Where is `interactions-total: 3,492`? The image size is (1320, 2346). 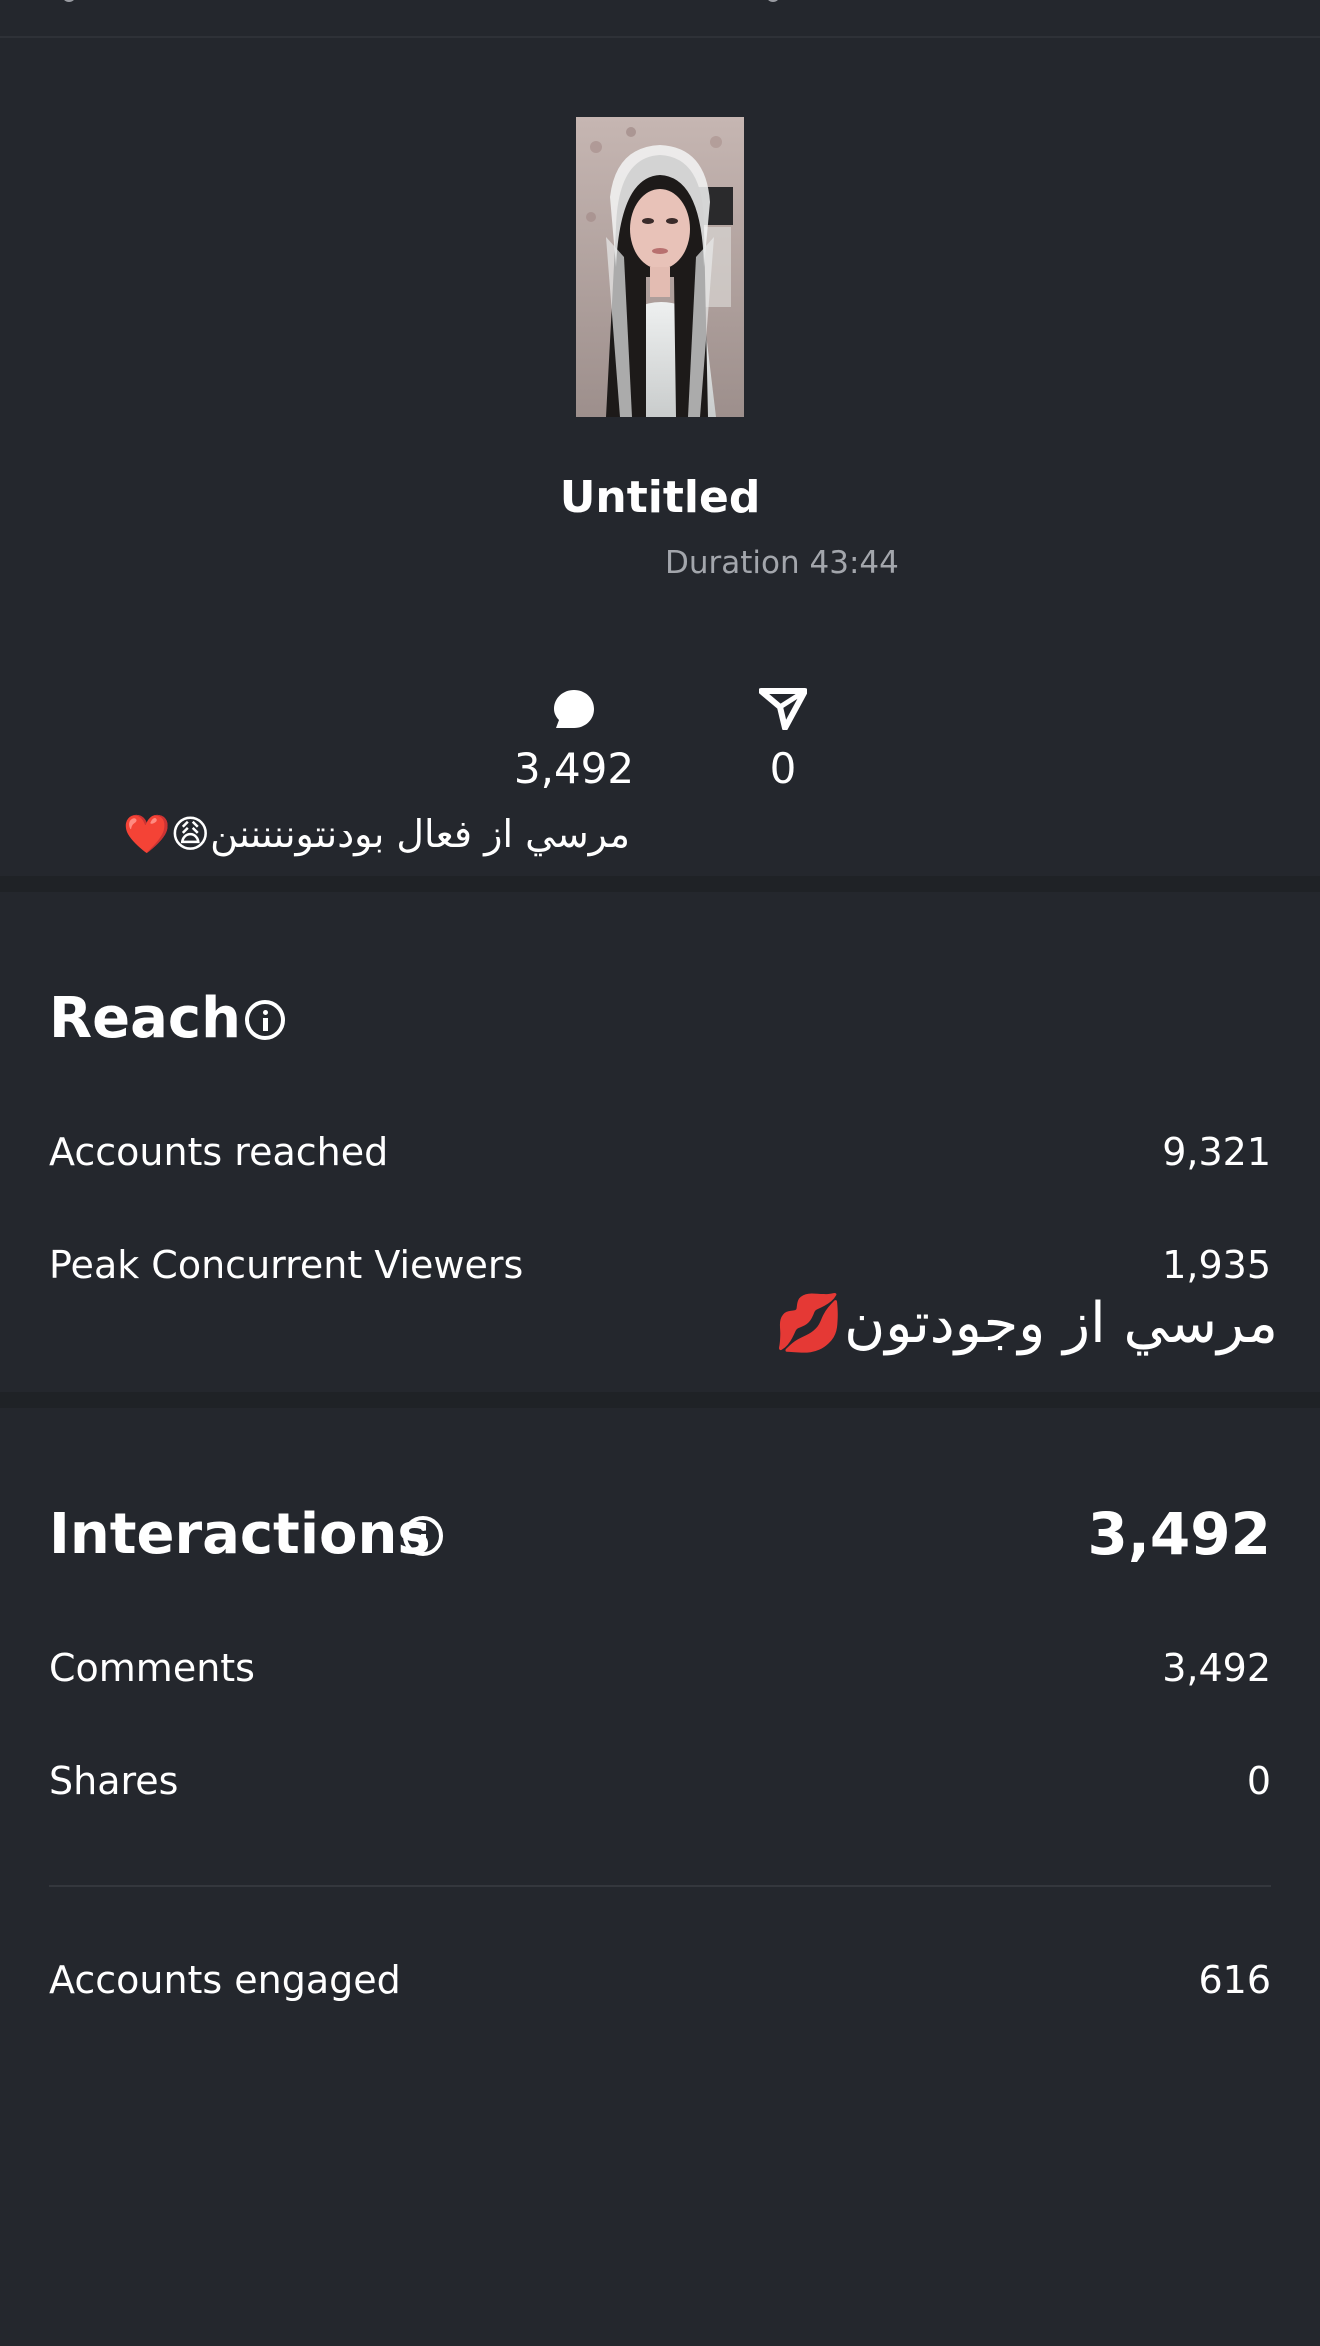 interactions-total: 3,492 is located at coordinates (1179, 1534).